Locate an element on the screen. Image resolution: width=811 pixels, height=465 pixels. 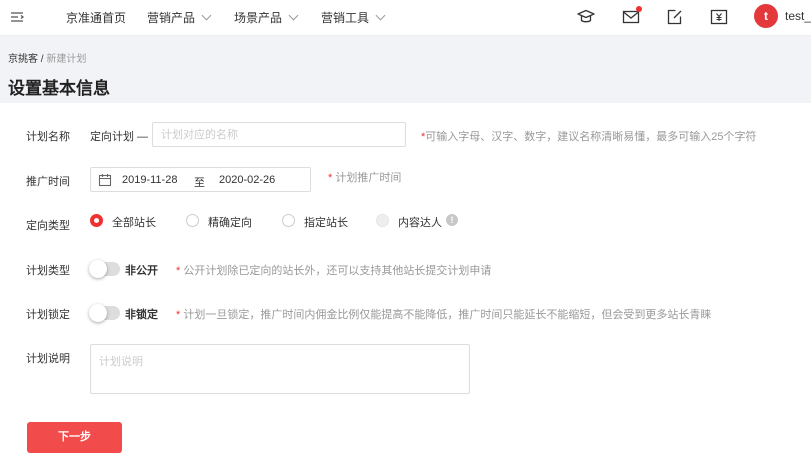
username: test_ is located at coordinates (798, 16).